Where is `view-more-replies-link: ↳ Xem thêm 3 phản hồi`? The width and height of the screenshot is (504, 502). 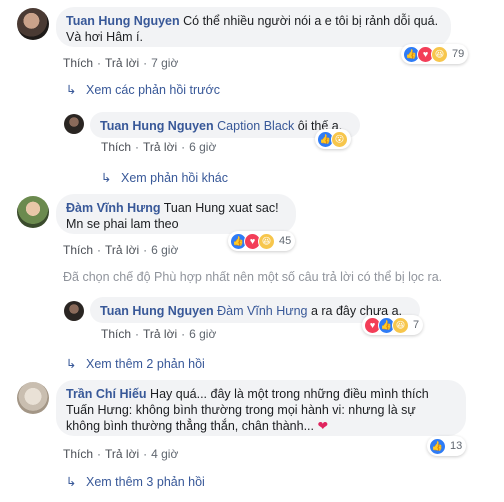 view-more-replies-link: ↳ Xem thêm 3 phản hồi is located at coordinates (135, 481).